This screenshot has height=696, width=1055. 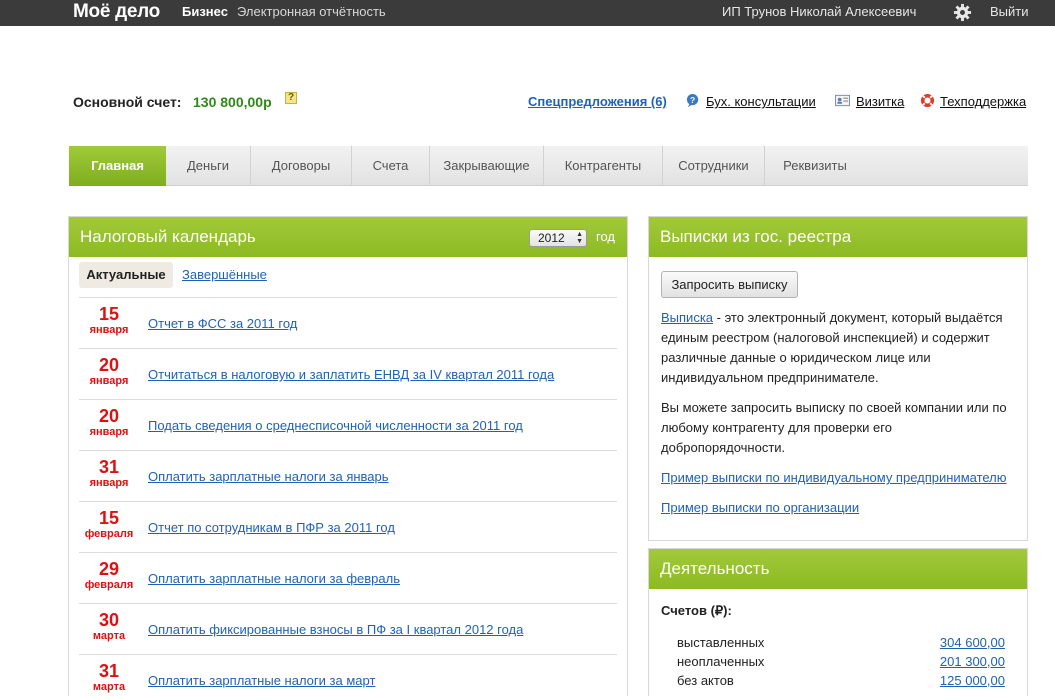 What do you see at coordinates (761, 101) in the screenshot?
I see `consultations-link: Бух. консультации` at bounding box center [761, 101].